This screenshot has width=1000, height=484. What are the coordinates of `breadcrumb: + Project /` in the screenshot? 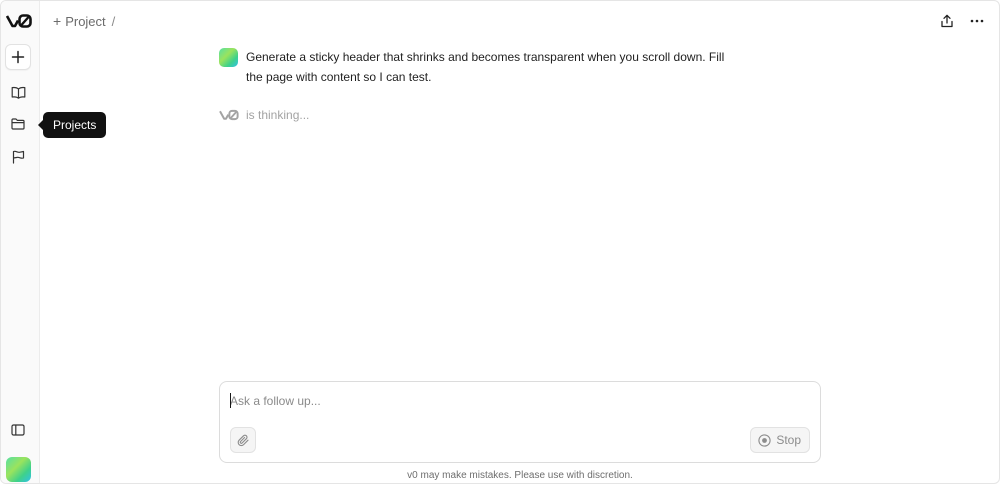 It's located at (84, 21).